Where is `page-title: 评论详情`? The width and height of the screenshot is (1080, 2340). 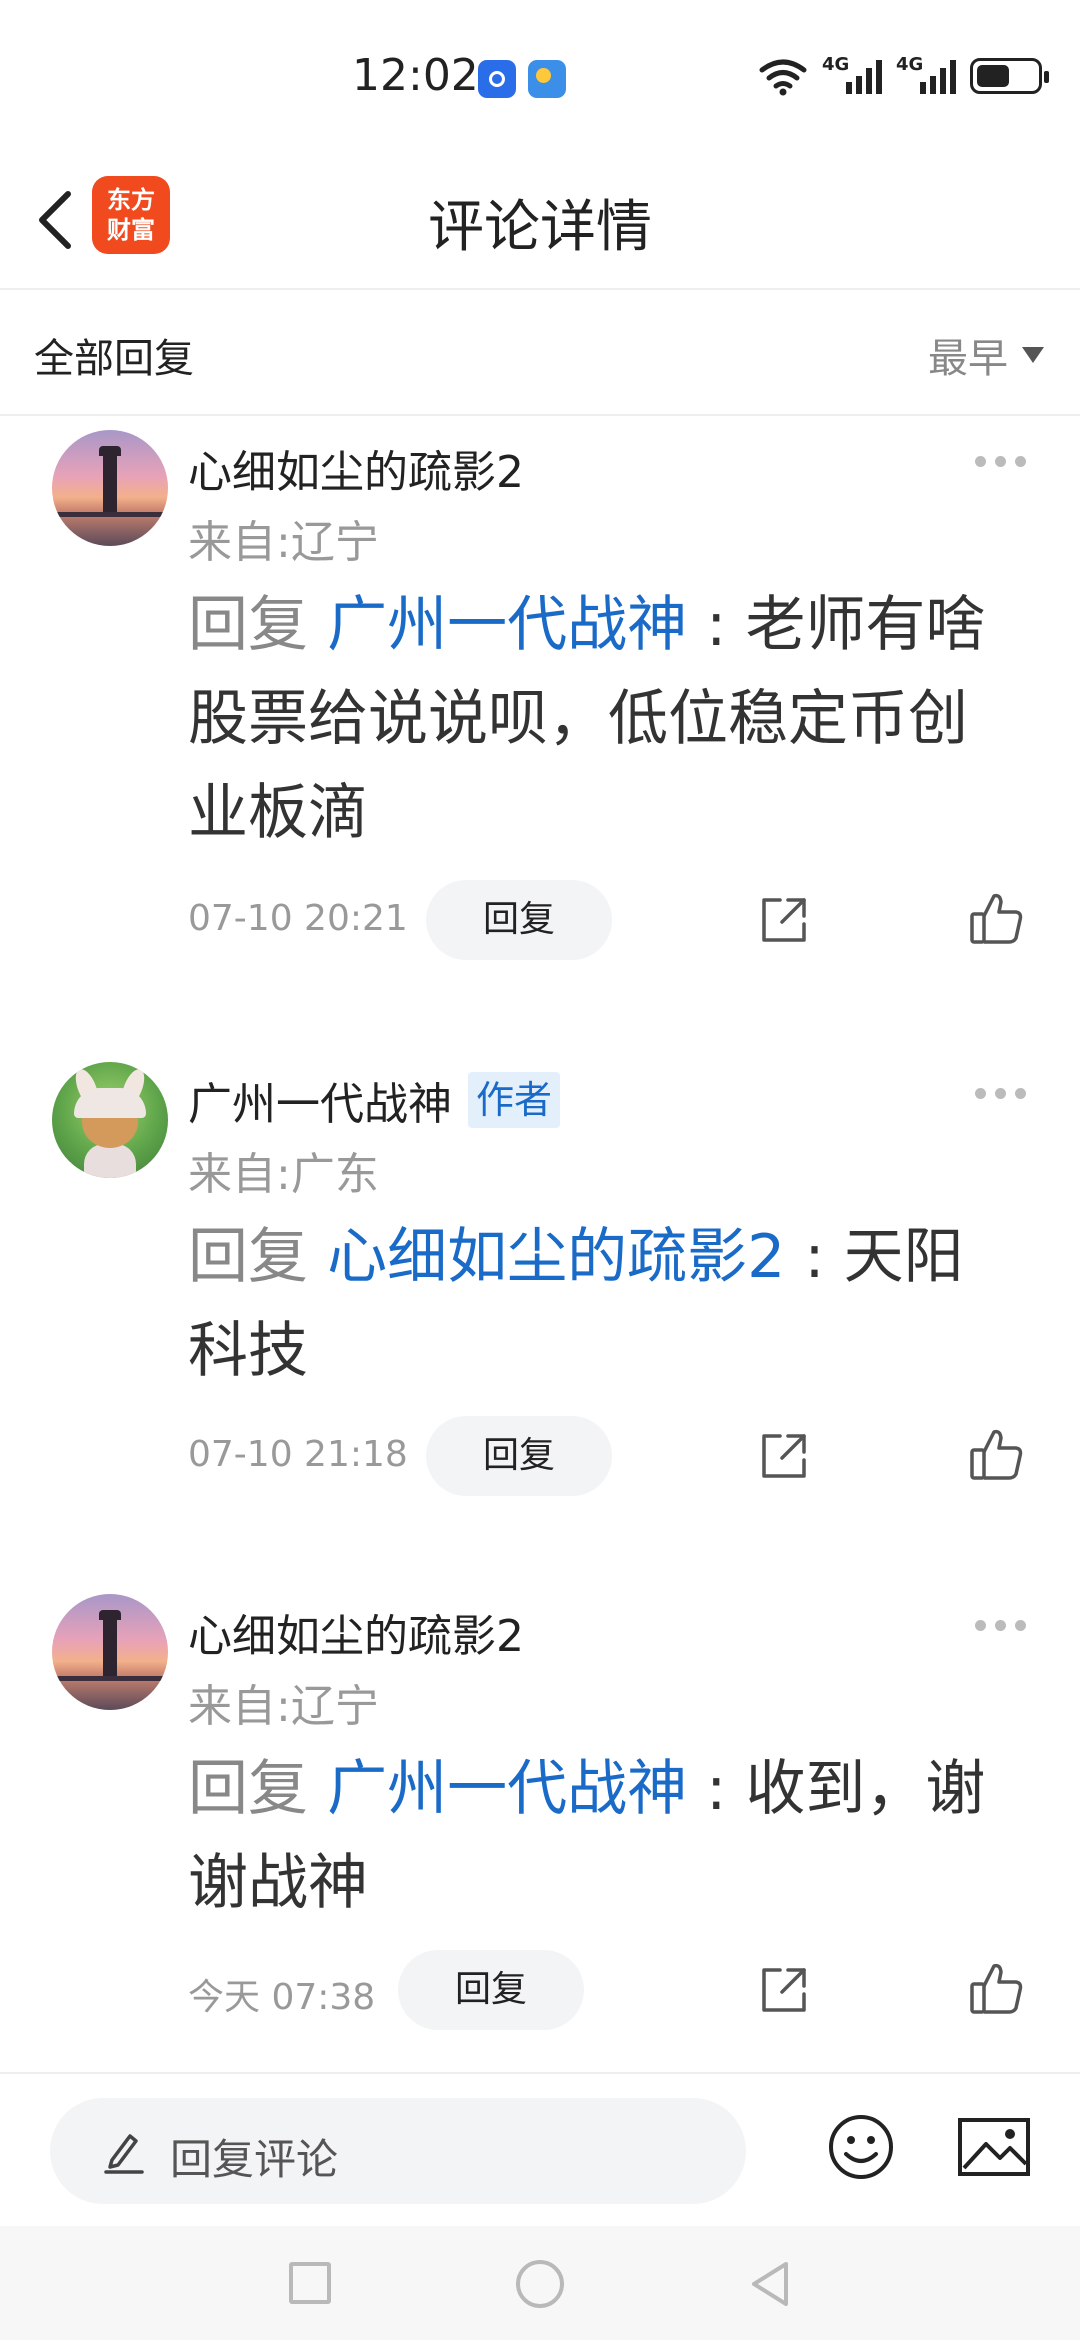 page-title: 评论详情 is located at coordinates (540, 227).